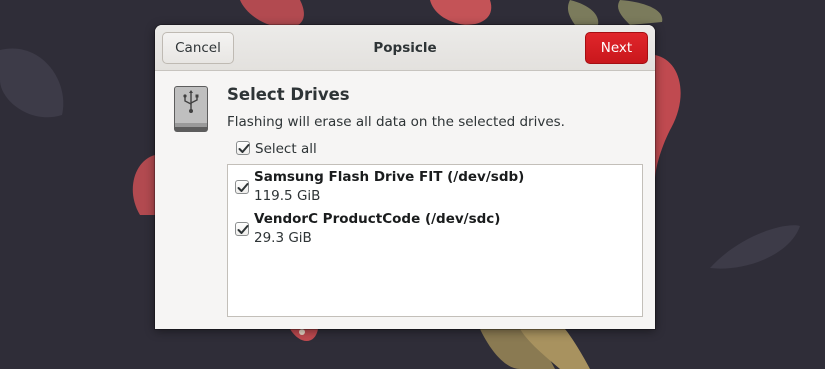  Describe the element at coordinates (288, 94) in the screenshot. I see `page-heading: Select Drives` at that location.